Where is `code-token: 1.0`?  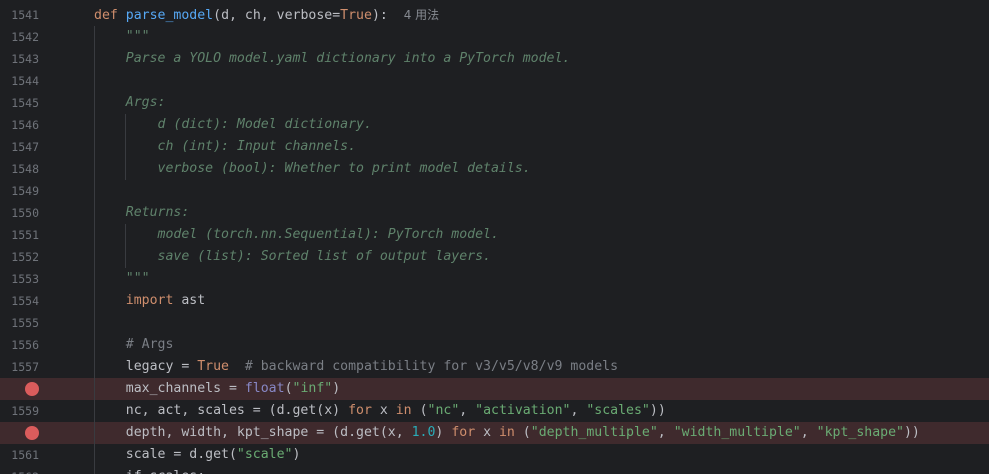
code-token: 1.0 is located at coordinates (423, 432).